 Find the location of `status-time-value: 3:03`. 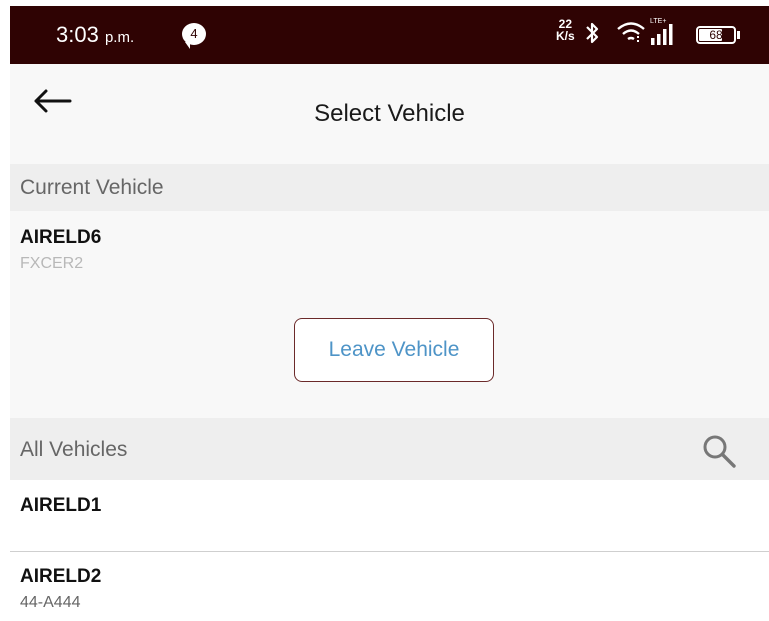

status-time-value: 3:03 is located at coordinates (77, 34).